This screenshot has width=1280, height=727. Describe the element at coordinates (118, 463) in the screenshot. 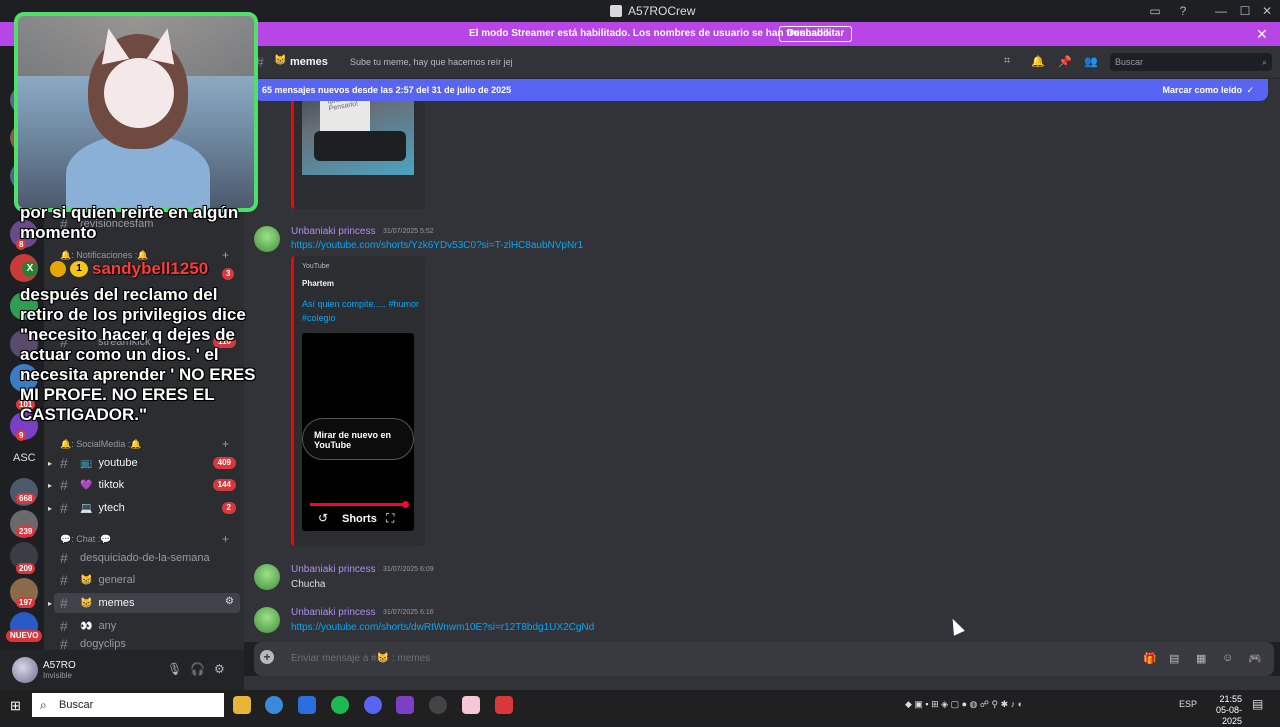

I see `channel-name: youtube` at that location.